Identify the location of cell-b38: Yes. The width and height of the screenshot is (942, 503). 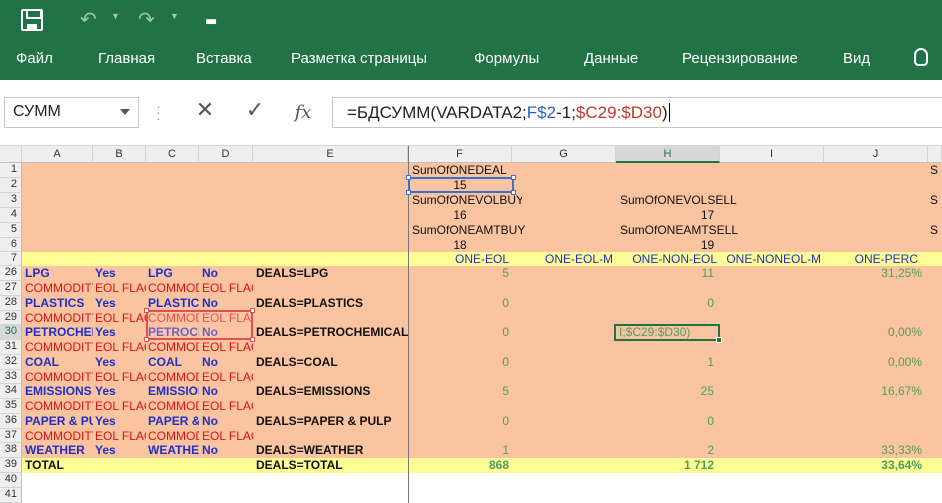
(120, 450).